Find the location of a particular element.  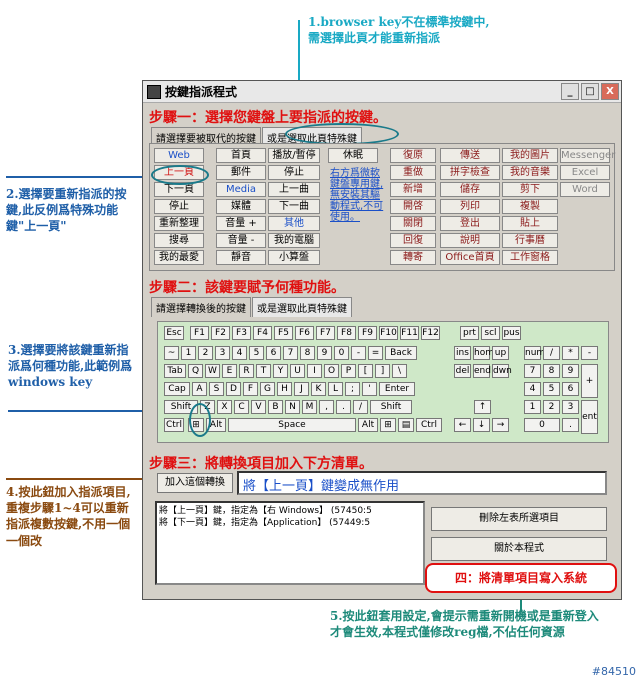

special-key: 開啓 is located at coordinates (413, 206).